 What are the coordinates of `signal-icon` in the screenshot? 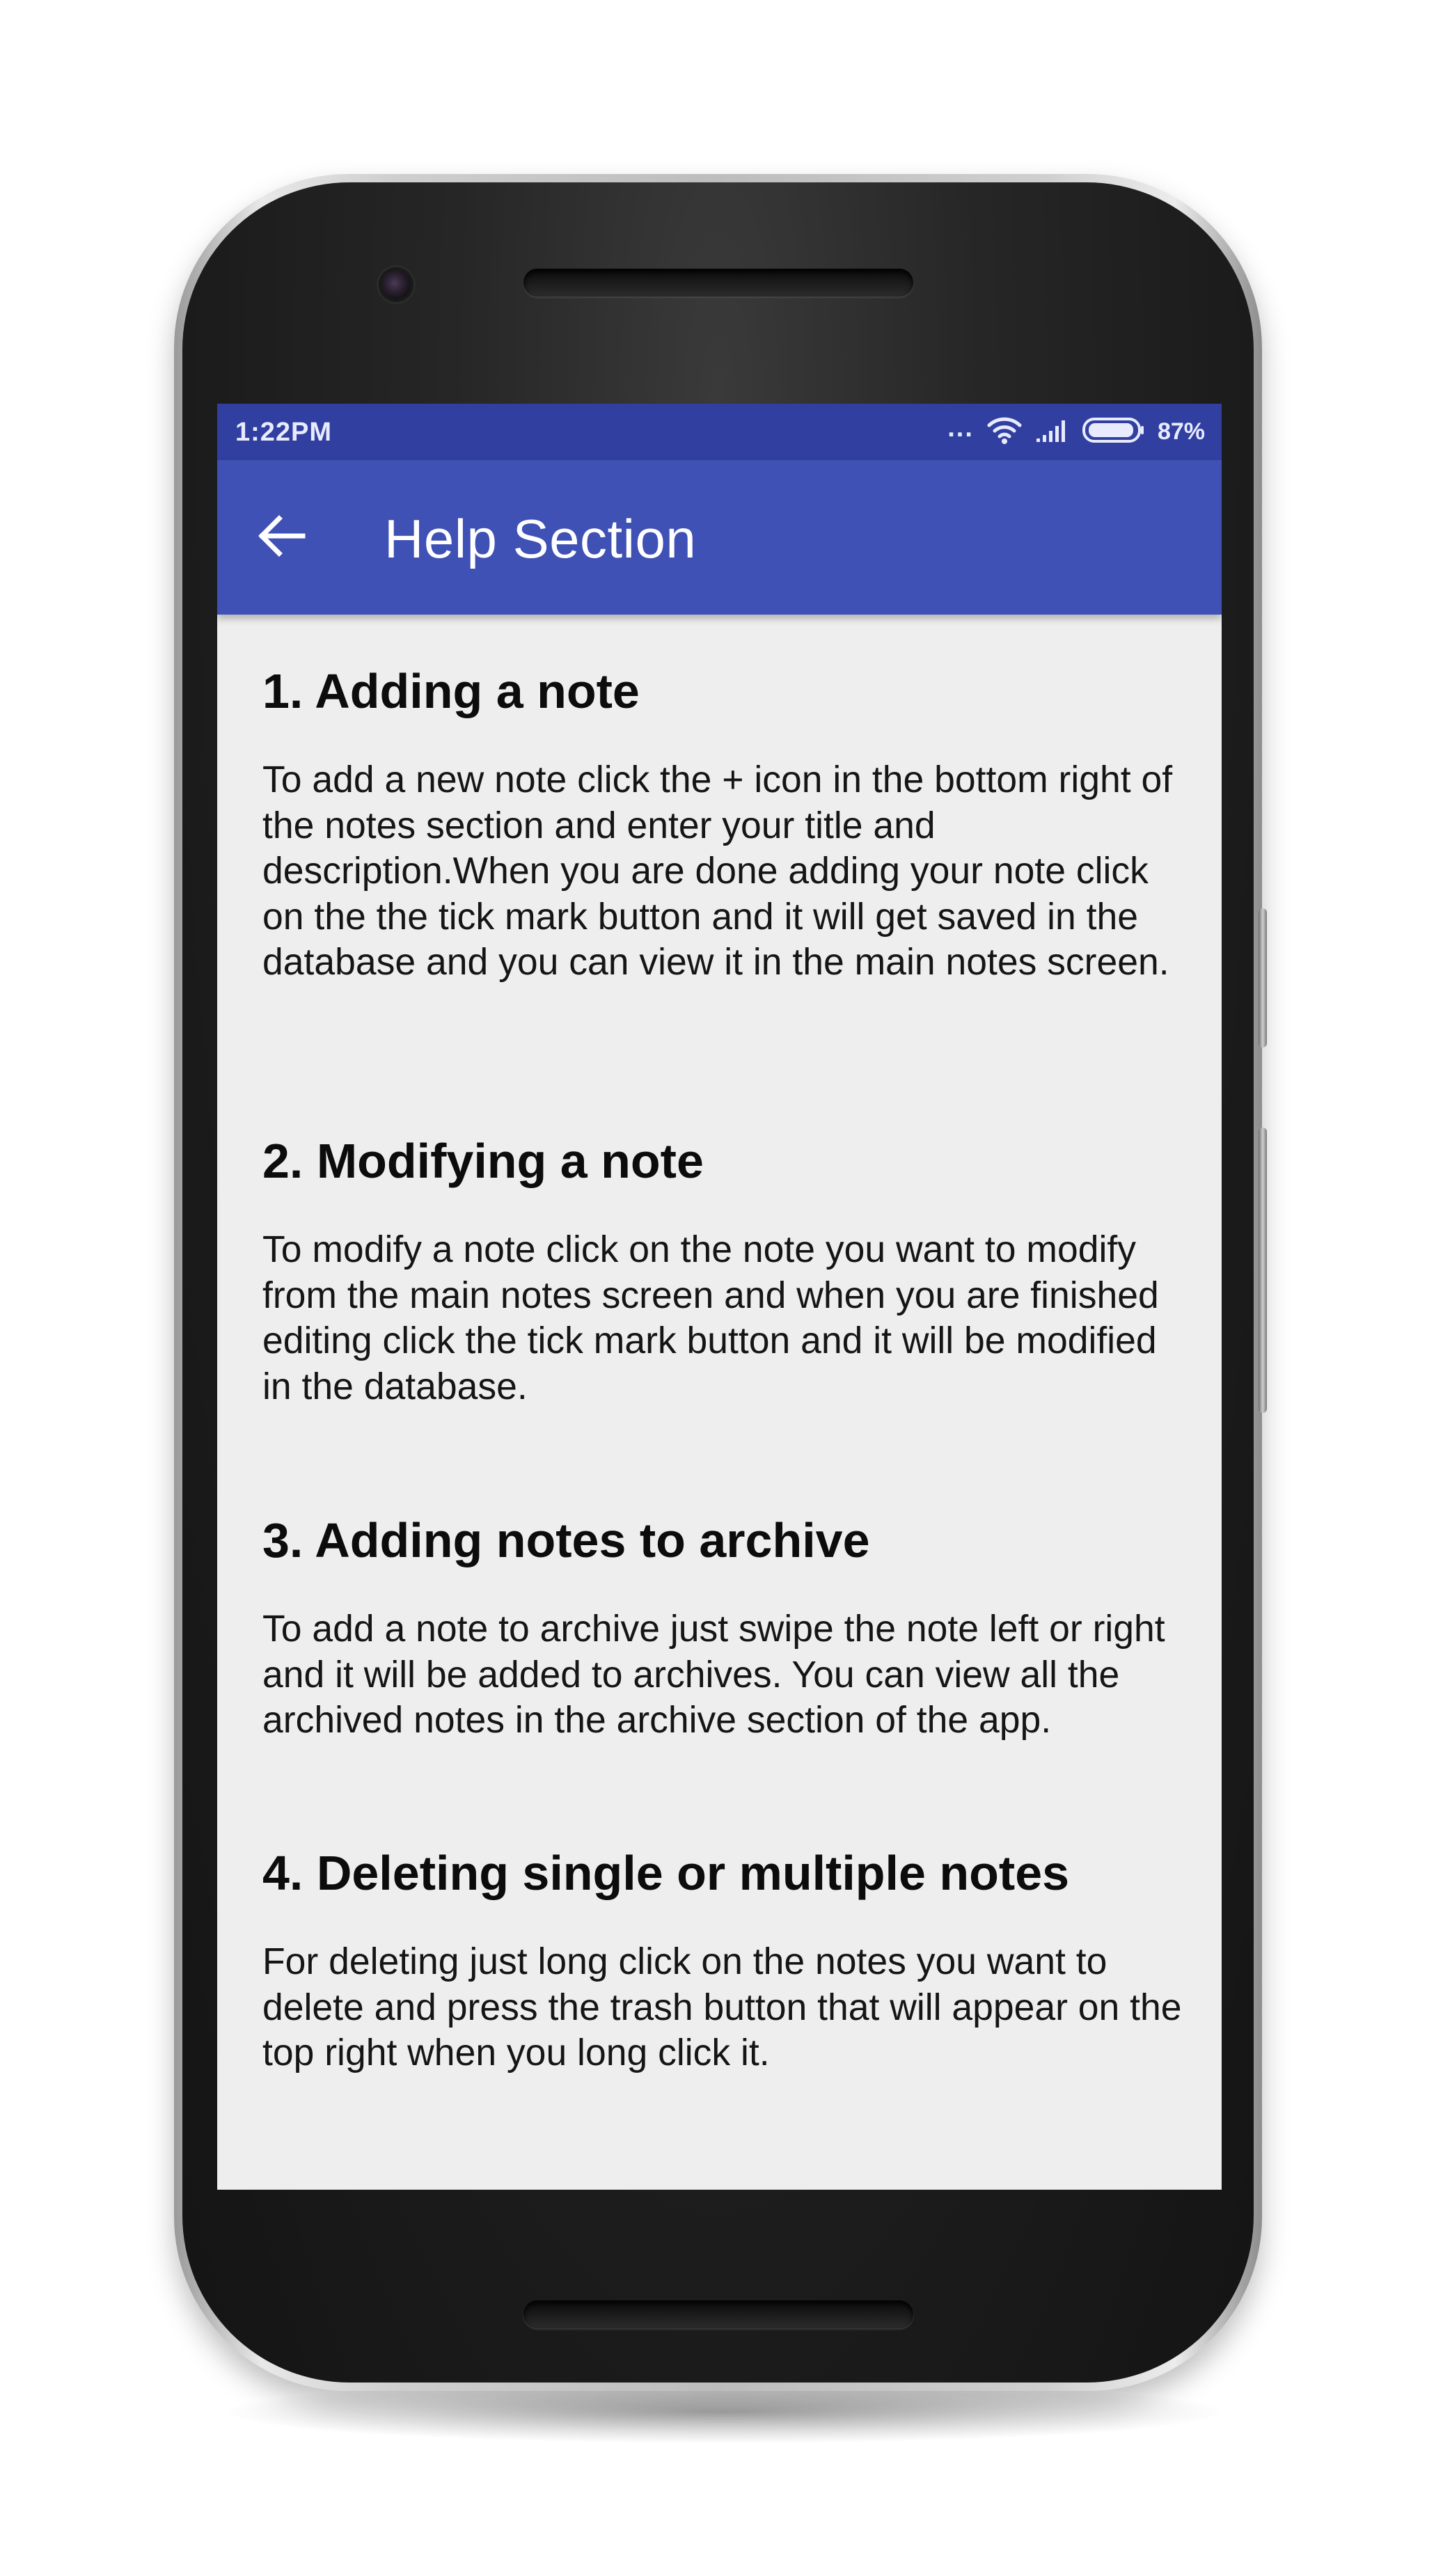 It's located at (1052, 432).